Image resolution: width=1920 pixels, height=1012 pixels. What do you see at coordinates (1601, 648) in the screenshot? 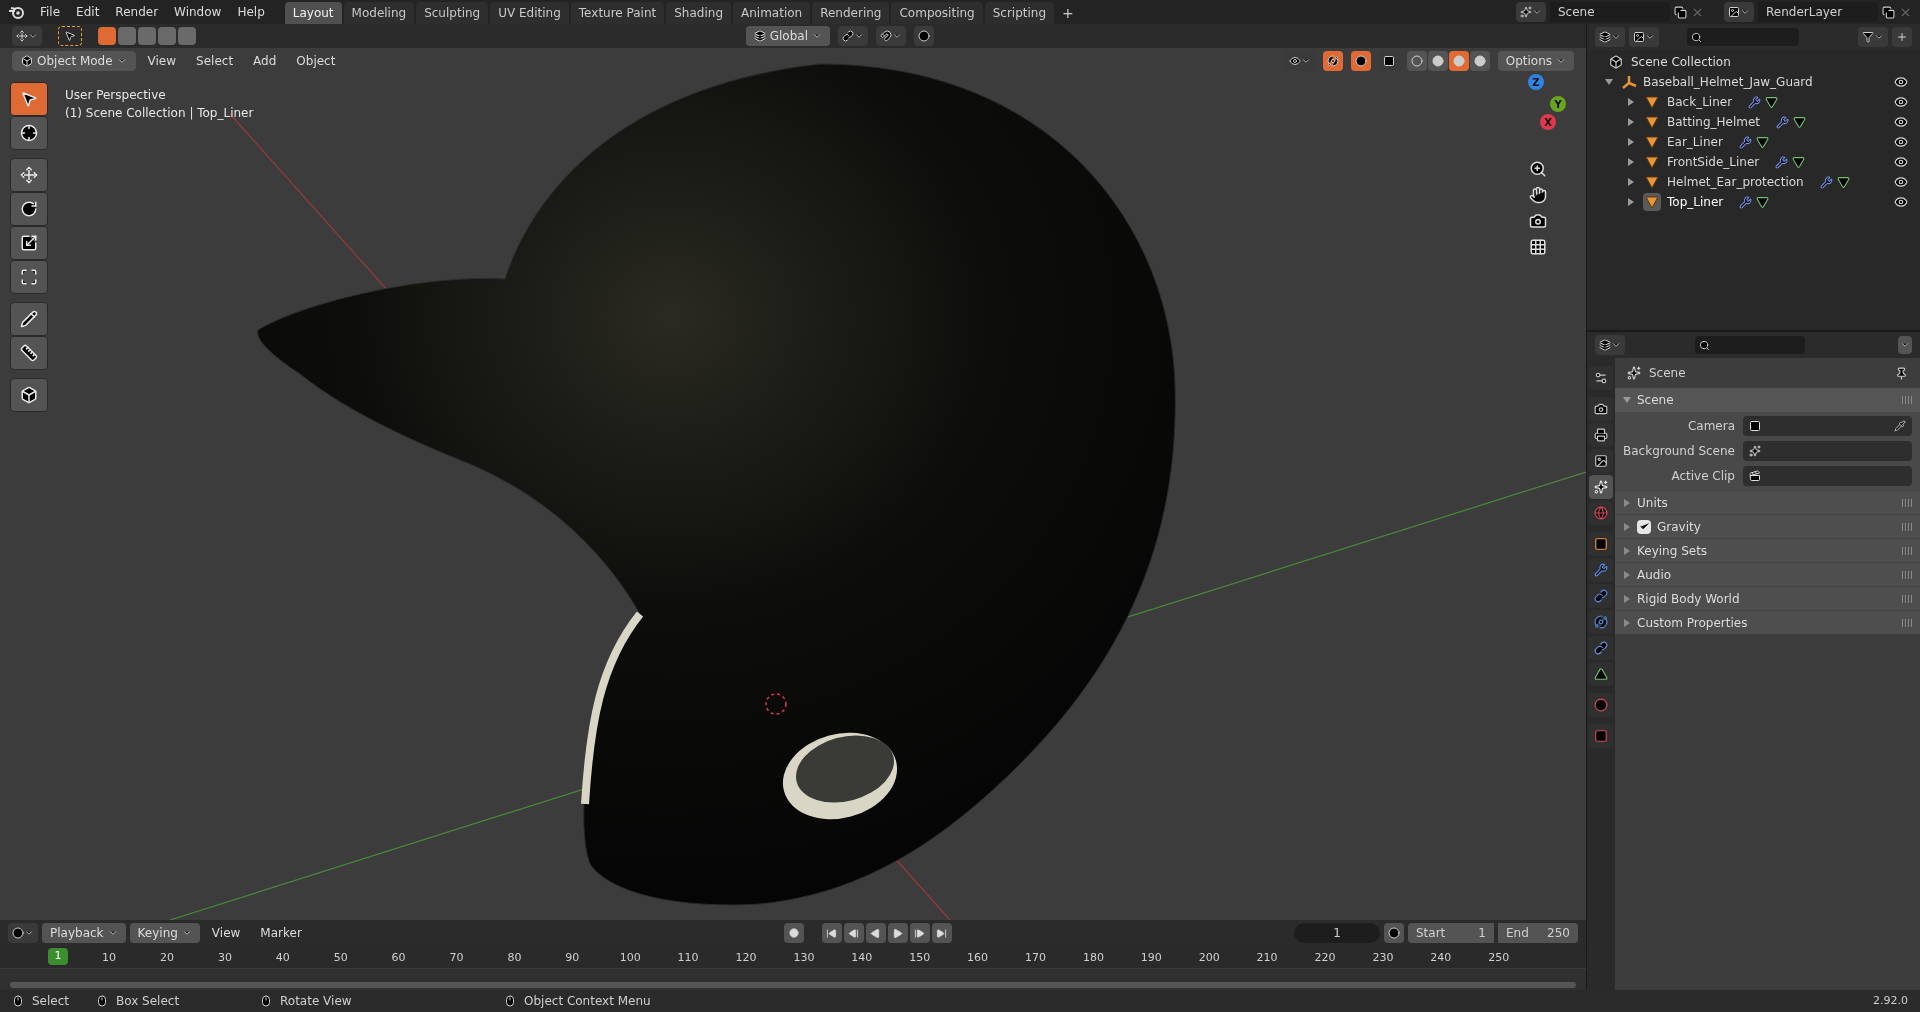
I see `constraints-tab` at bounding box center [1601, 648].